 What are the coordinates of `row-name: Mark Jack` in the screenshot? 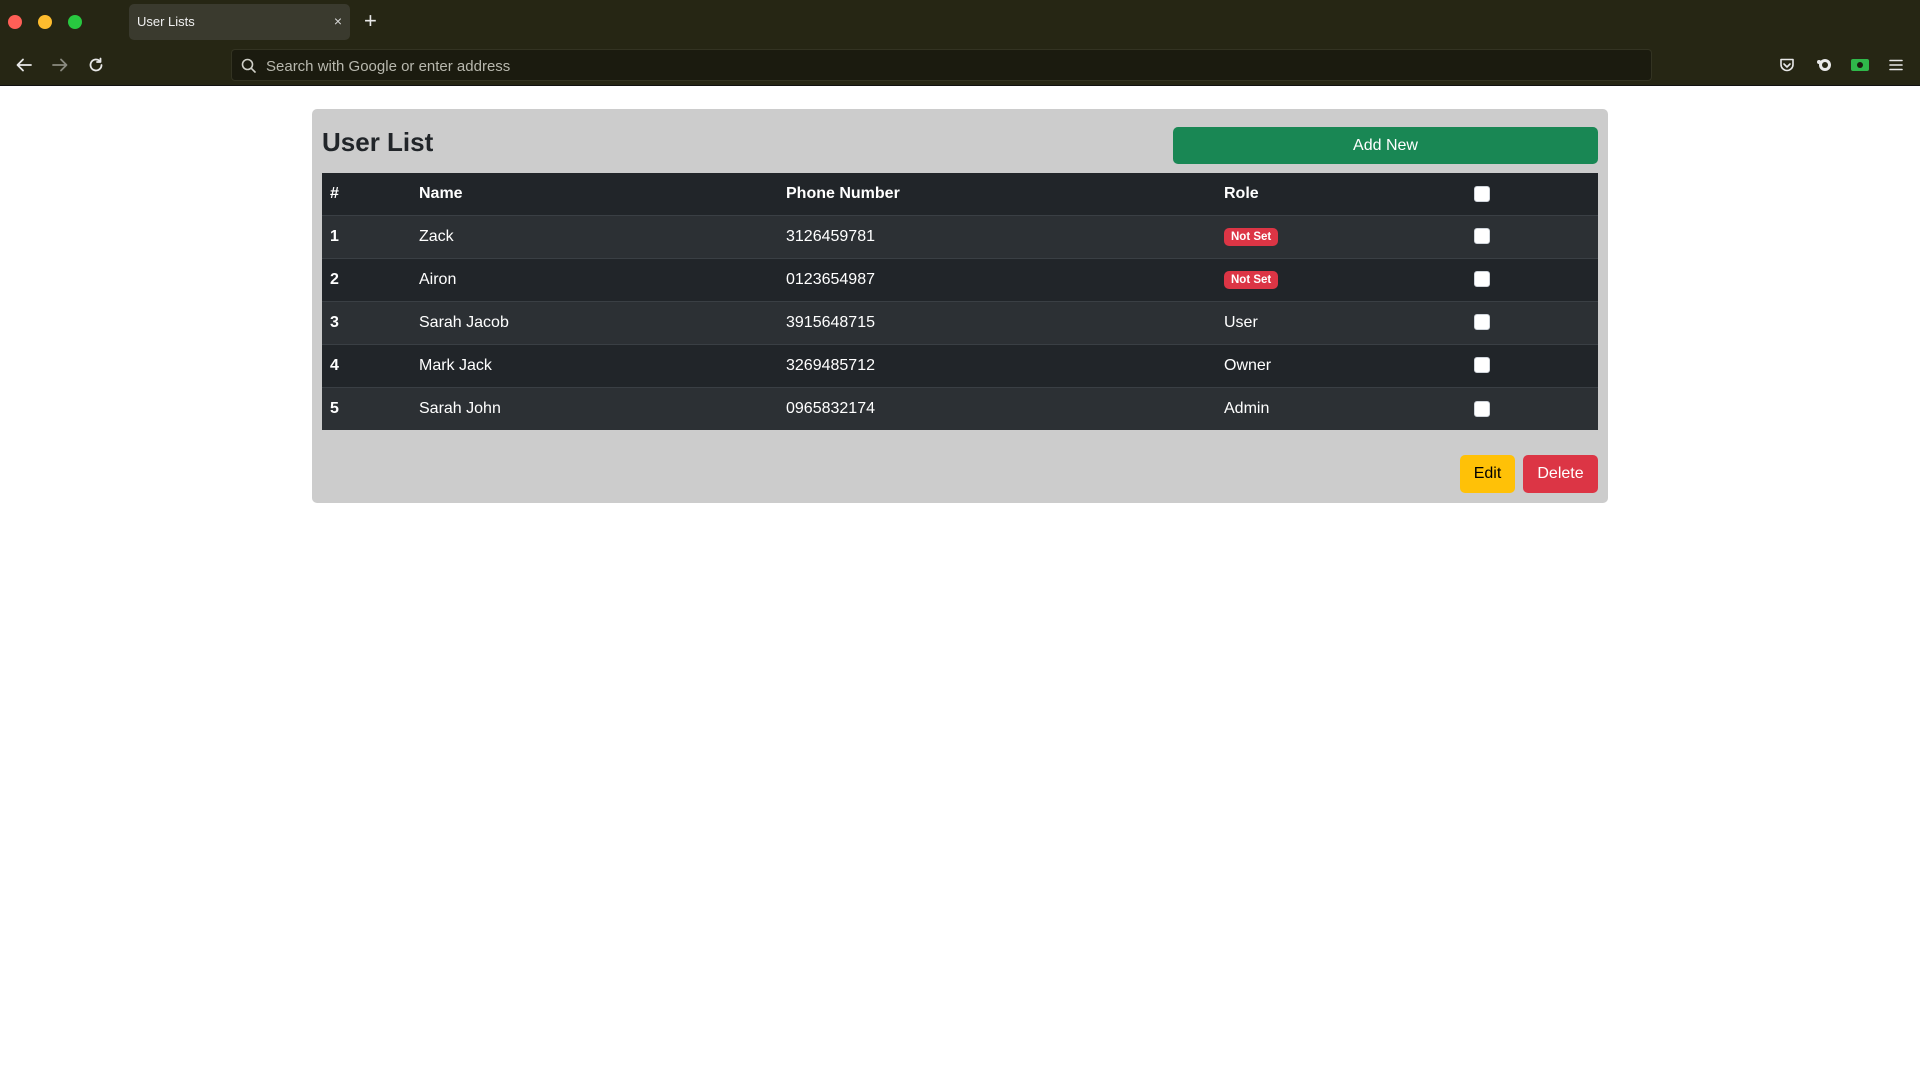 It's located at (594, 365).